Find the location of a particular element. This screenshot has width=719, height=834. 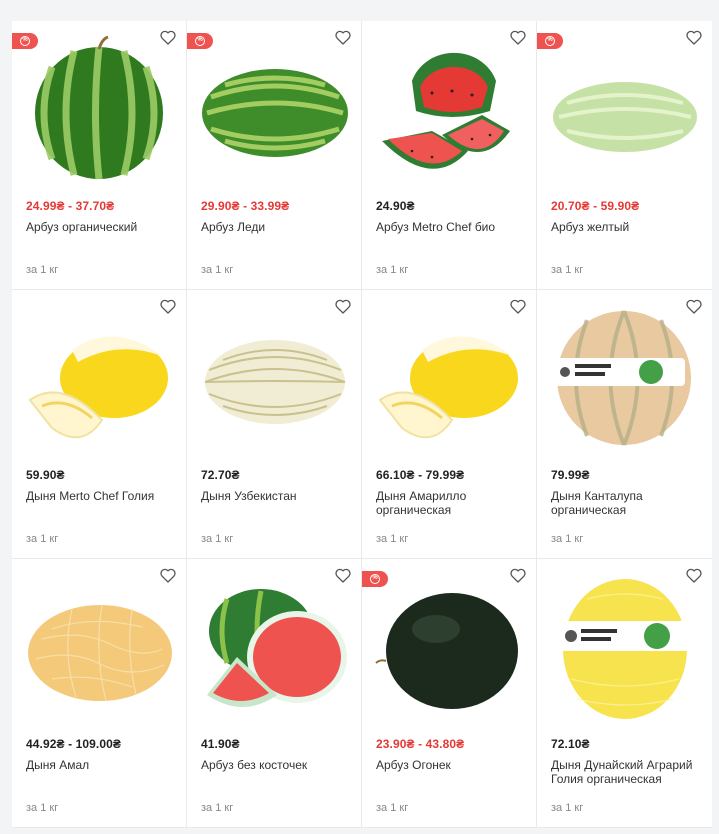

product-price: 79.99₴ is located at coordinates (570, 475).